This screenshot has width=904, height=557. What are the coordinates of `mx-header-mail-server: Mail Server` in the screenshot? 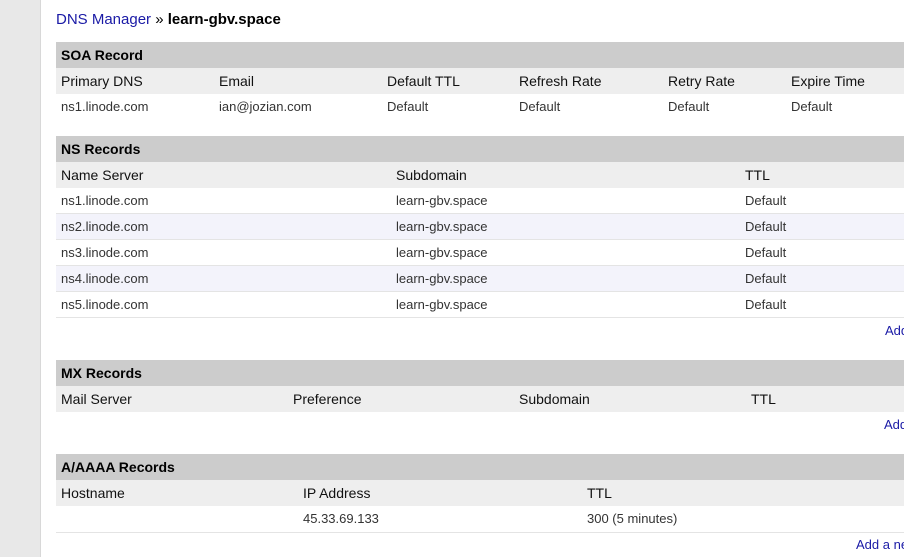 It's located at (96, 399).